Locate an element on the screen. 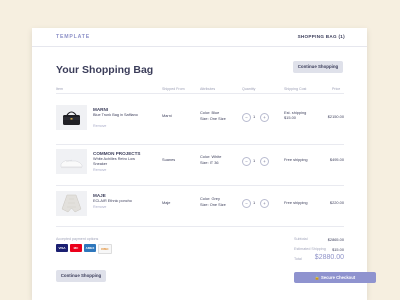 The image size is (400, 300). amex-card-icon: AMEX is located at coordinates (90, 248).